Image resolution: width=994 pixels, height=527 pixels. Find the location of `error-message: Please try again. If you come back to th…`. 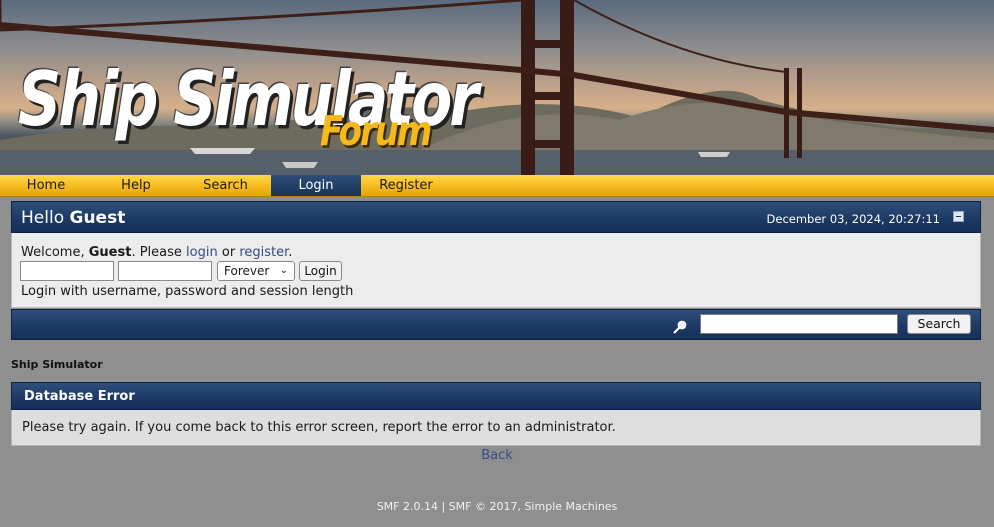

error-message: Please try again. If you come back to th… is located at coordinates (496, 428).